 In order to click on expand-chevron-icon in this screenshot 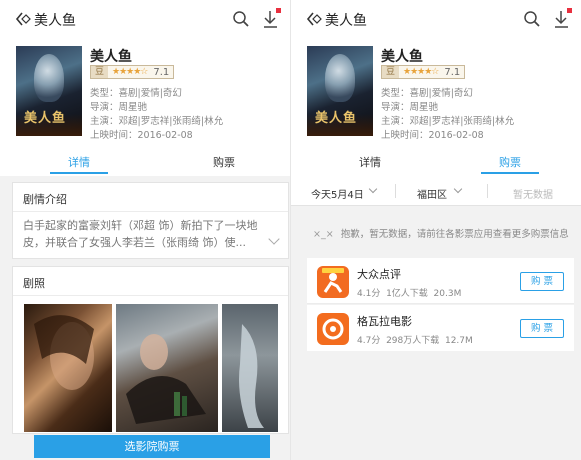, I will do `click(274, 239)`.